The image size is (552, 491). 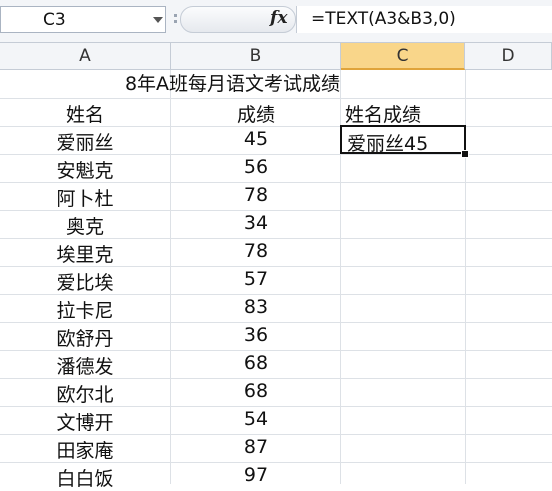 What do you see at coordinates (276, 98) in the screenshot?
I see `grid-line` at bounding box center [276, 98].